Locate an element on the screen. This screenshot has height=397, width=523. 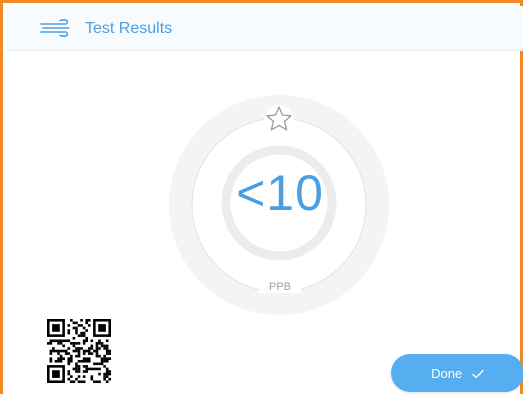
result-value: <10 is located at coordinates (280, 193).